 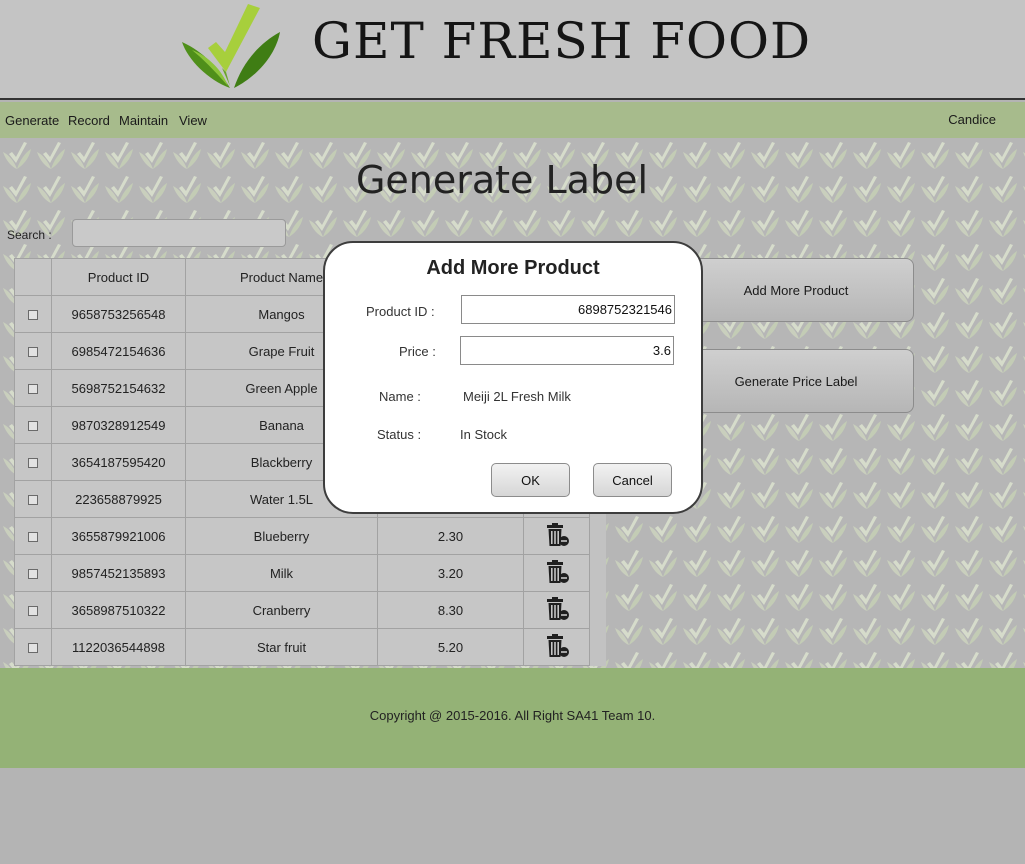 I want to click on cell-price: 2.30, so click(x=450, y=536).